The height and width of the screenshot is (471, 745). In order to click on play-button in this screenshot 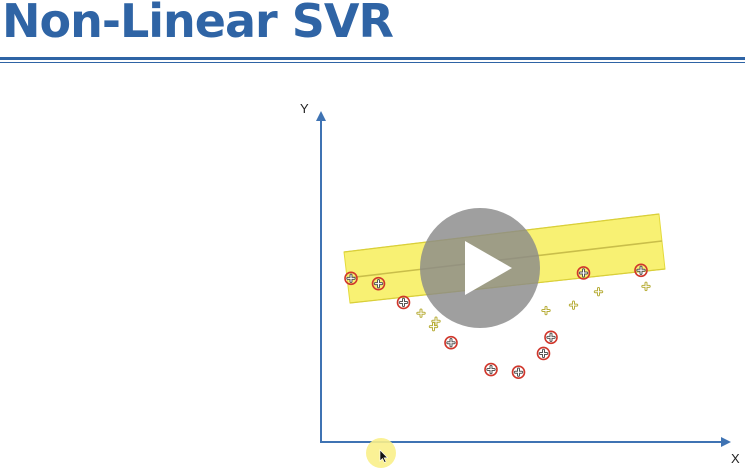, I will do `click(480, 268)`.